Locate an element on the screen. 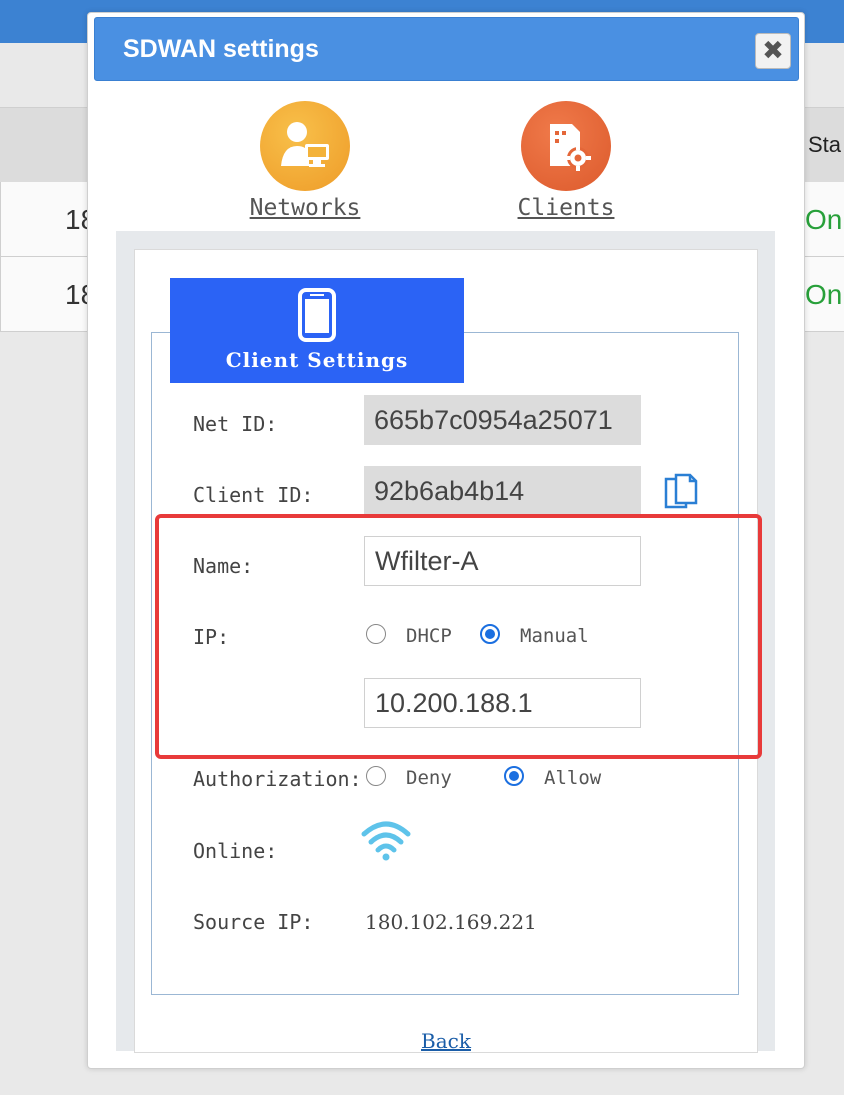  close-button: ✖ is located at coordinates (773, 51).